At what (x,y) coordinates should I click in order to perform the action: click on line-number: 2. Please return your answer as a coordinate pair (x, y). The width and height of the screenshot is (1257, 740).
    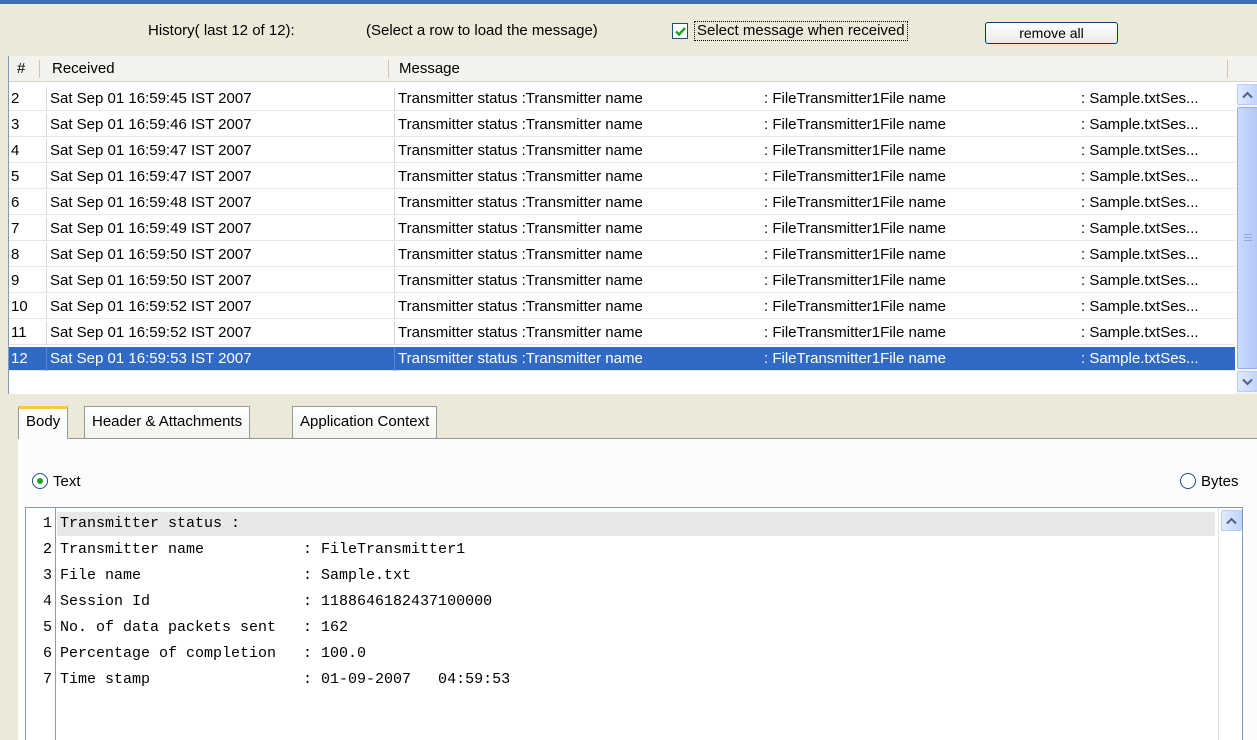
    Looking at the image, I should click on (47, 549).